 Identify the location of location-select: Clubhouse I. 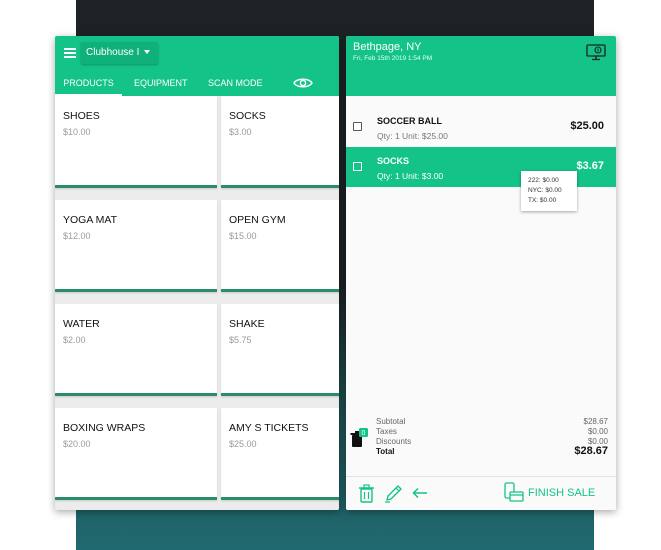
(120, 53).